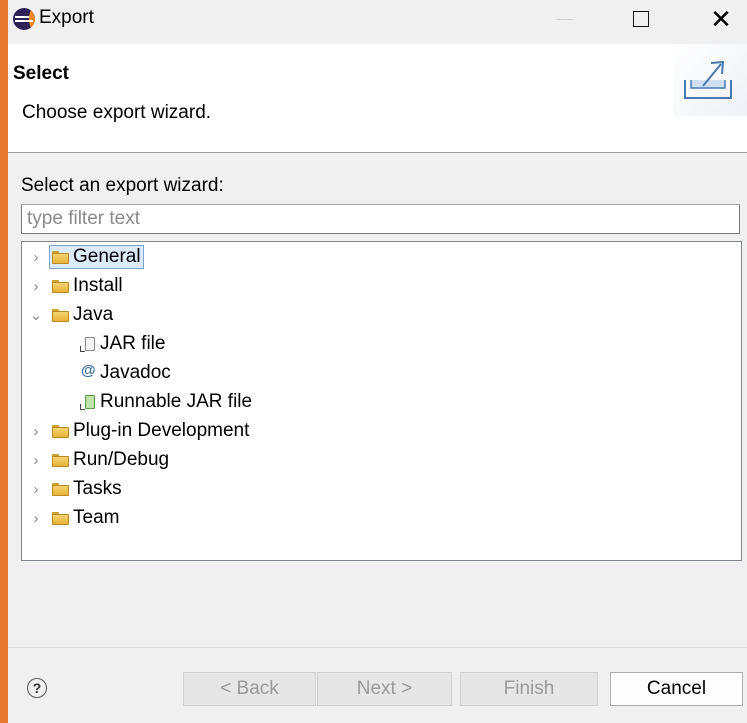 The image size is (747, 723). Describe the element at coordinates (117, 112) in the screenshot. I see `page-description: Choose export wizard.` at that location.